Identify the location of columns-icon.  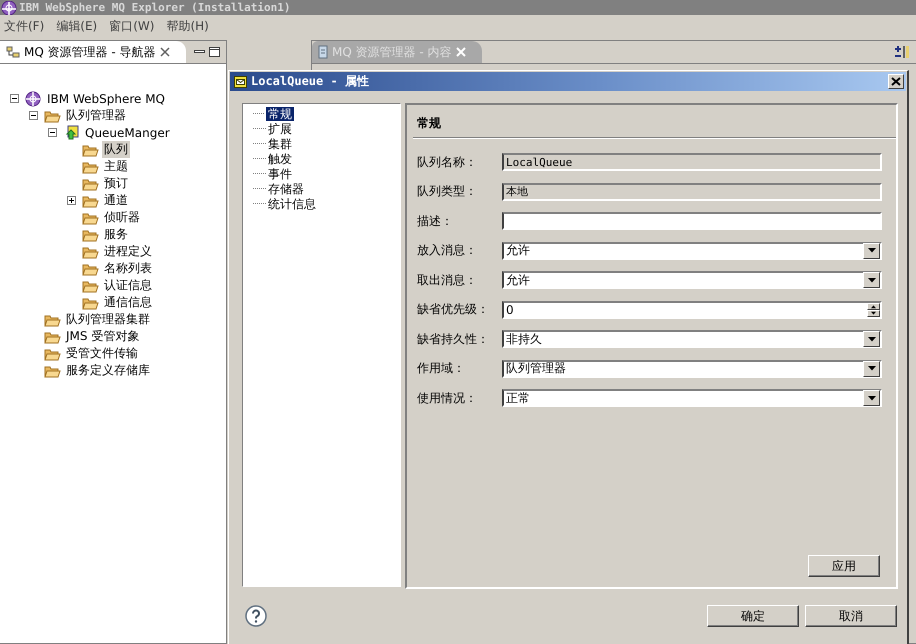
(902, 52).